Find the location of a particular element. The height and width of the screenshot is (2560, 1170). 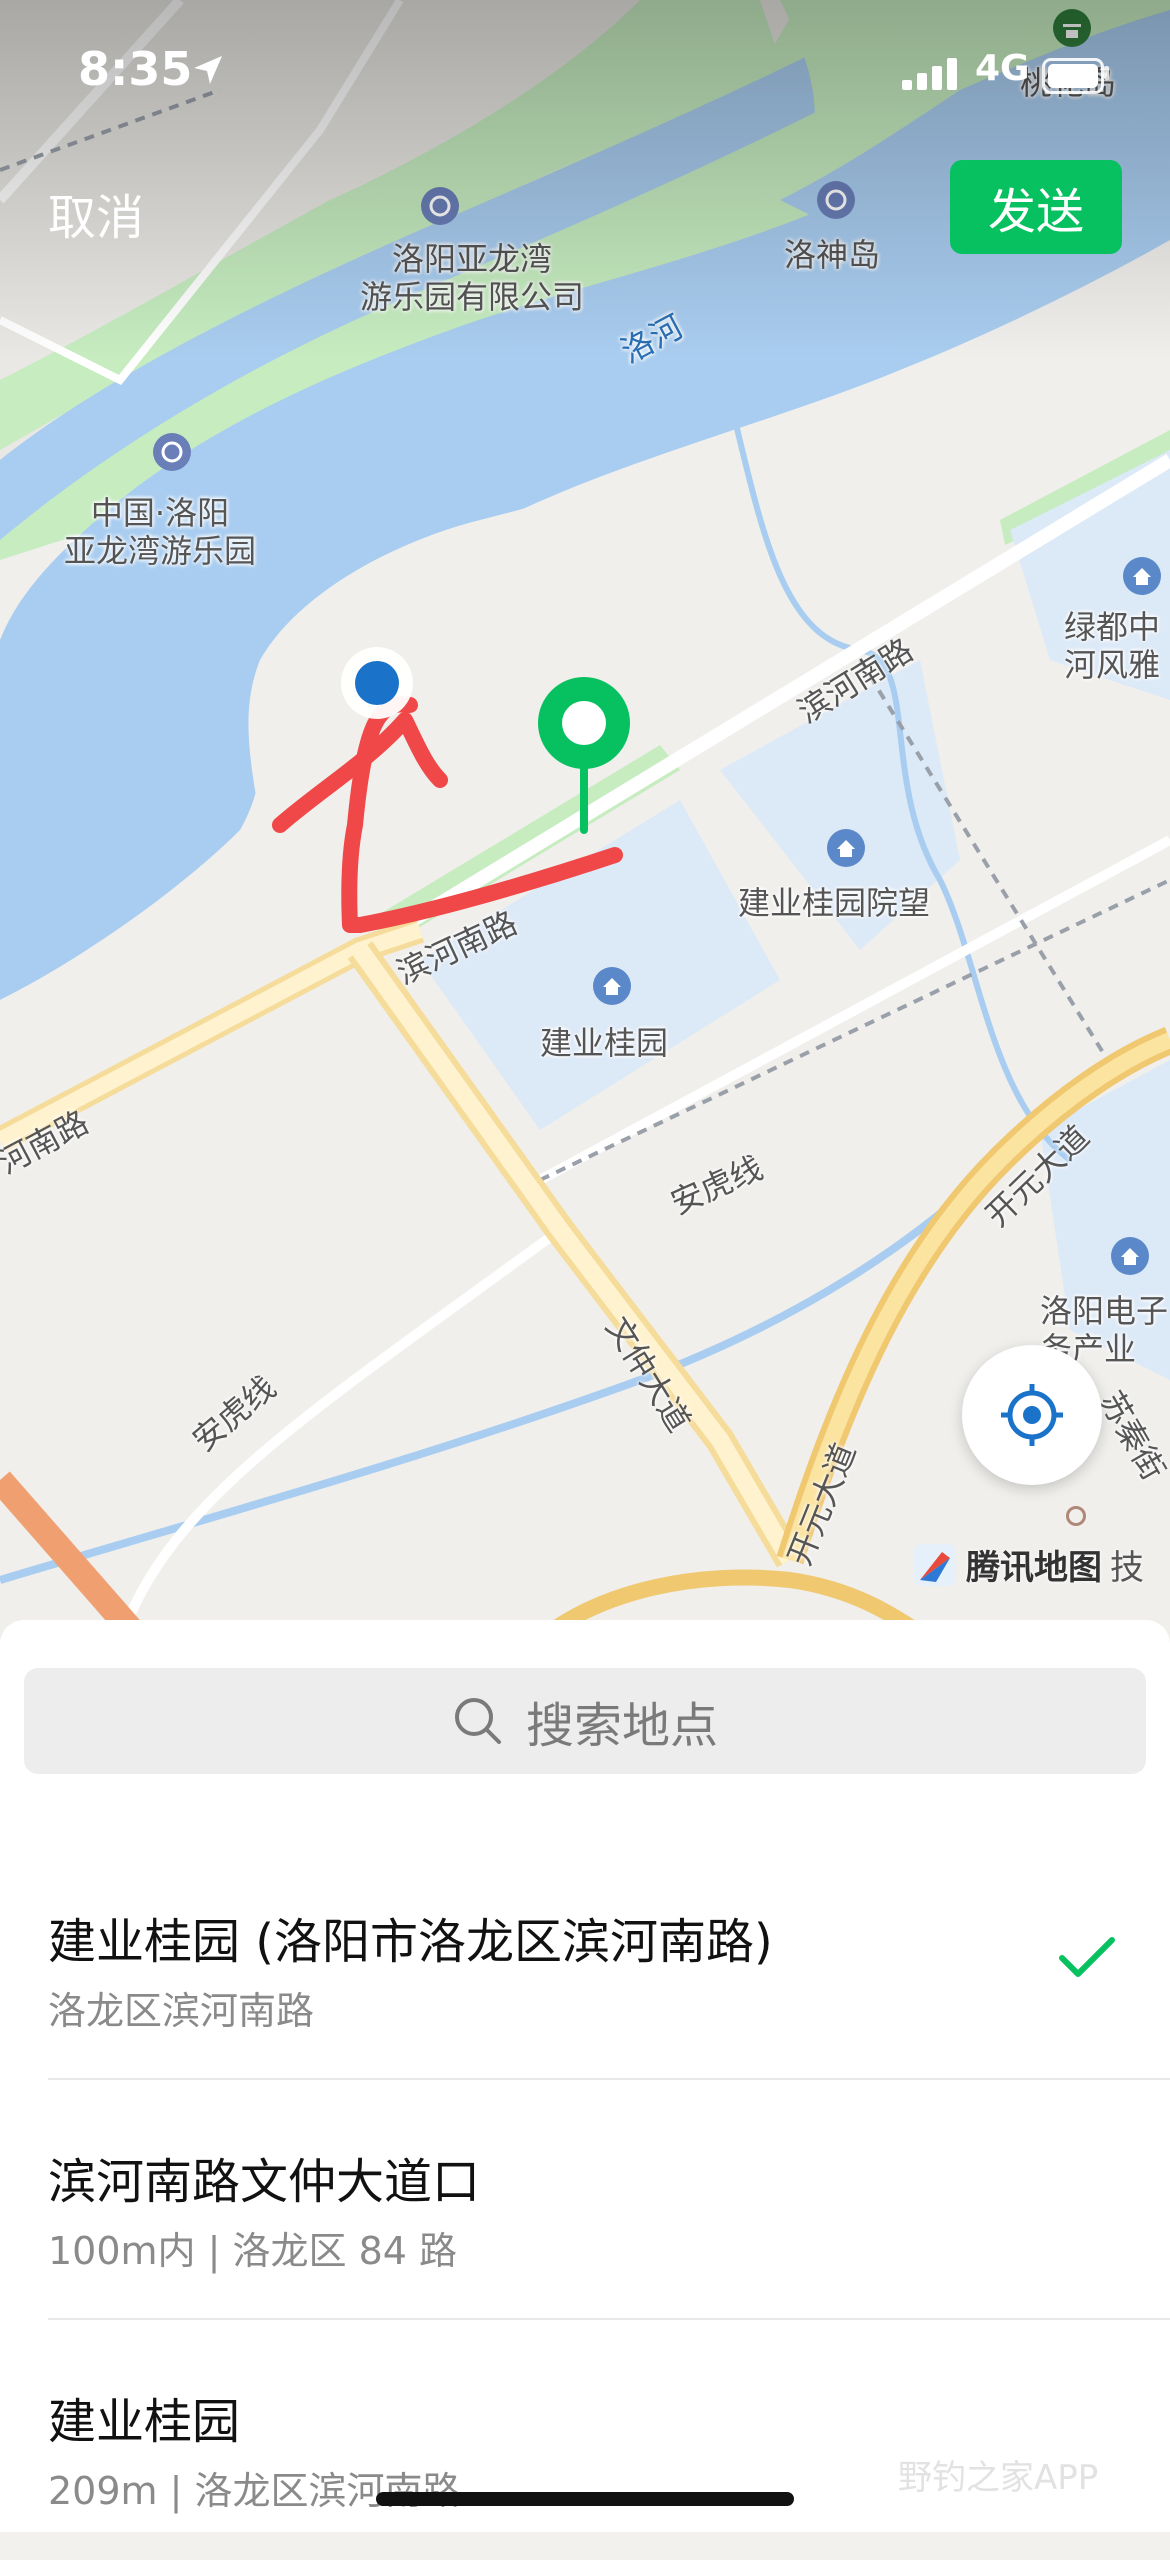

crosshair-icon is located at coordinates (1032, 1415).